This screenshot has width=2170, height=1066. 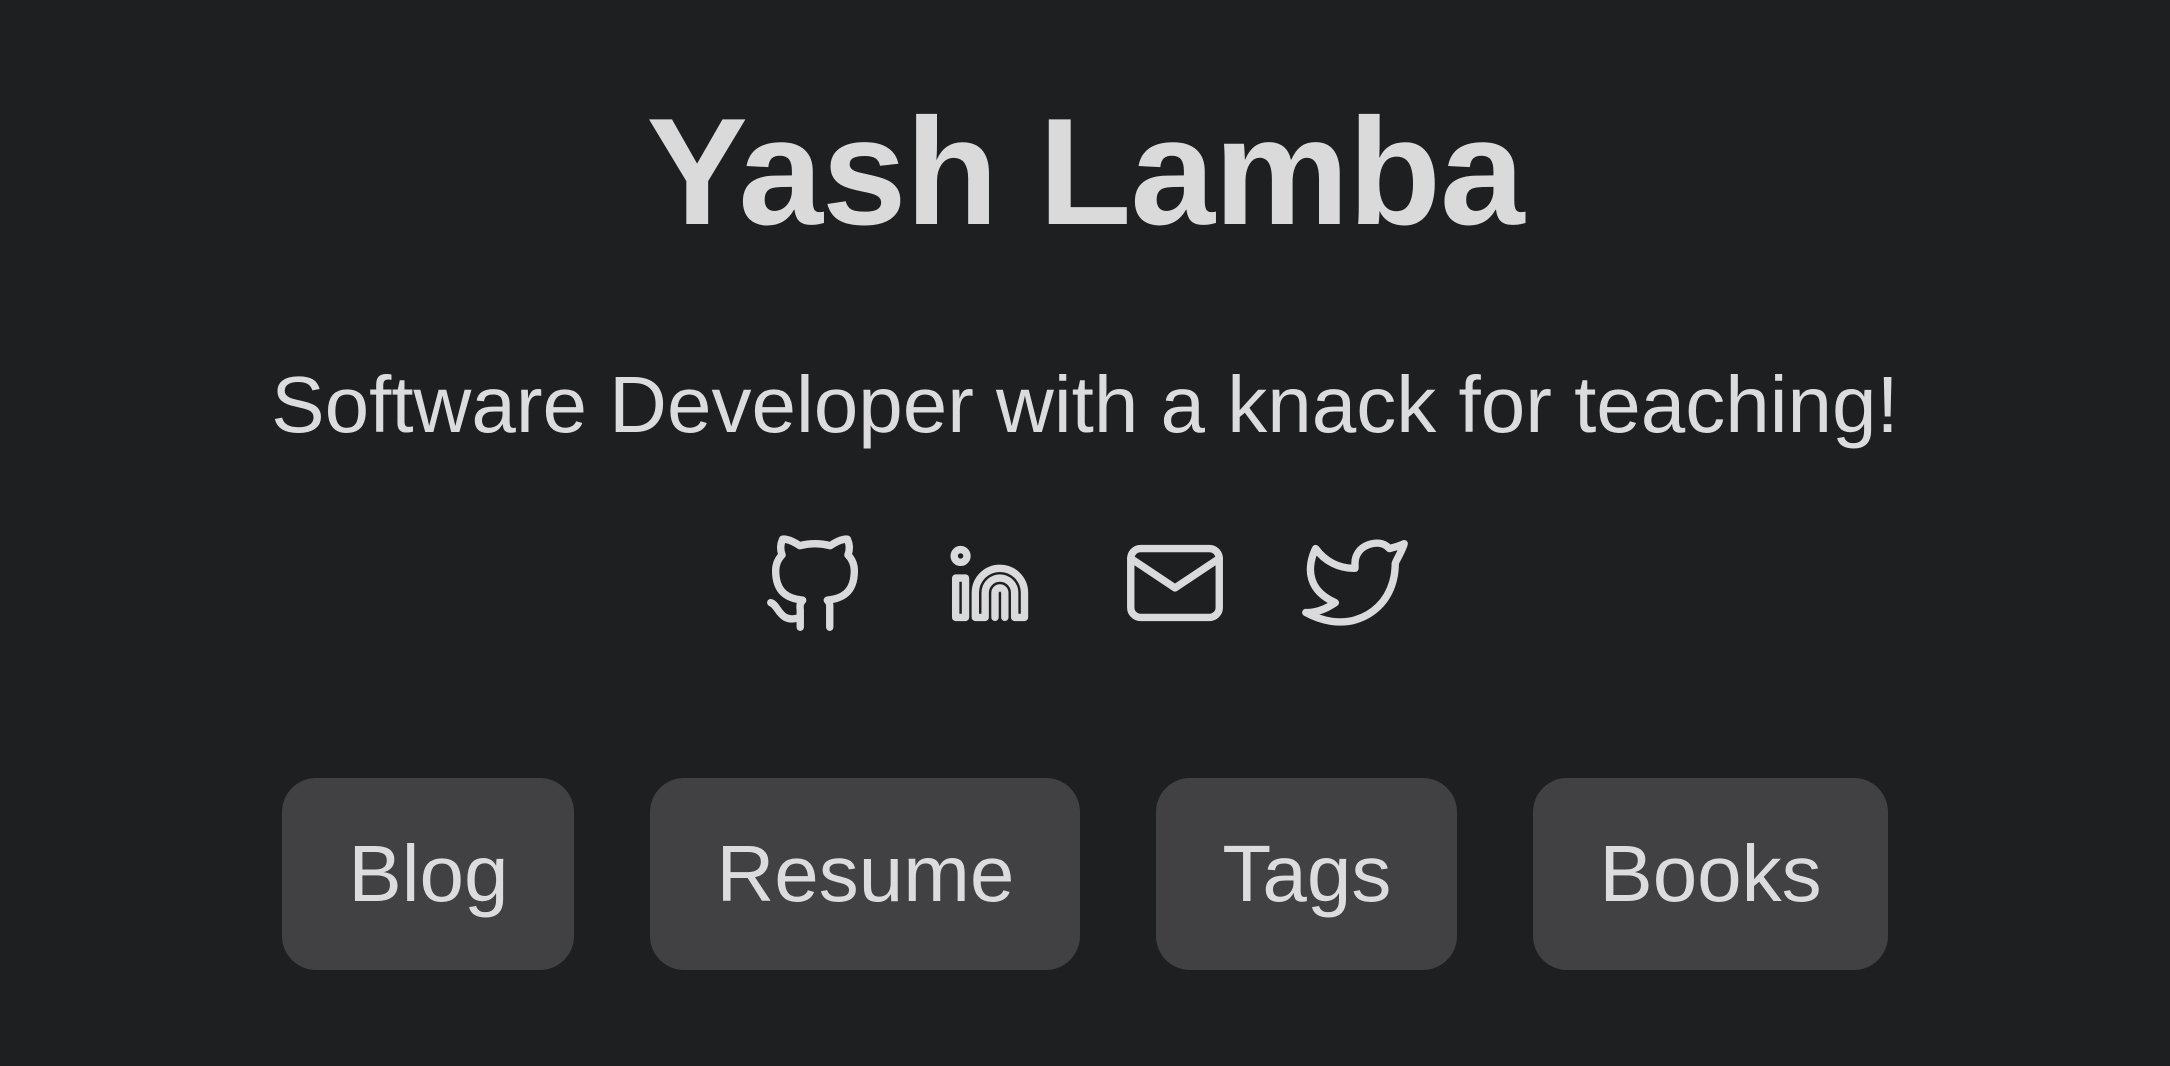 I want to click on tags-button: Tags, so click(x=1307, y=874).